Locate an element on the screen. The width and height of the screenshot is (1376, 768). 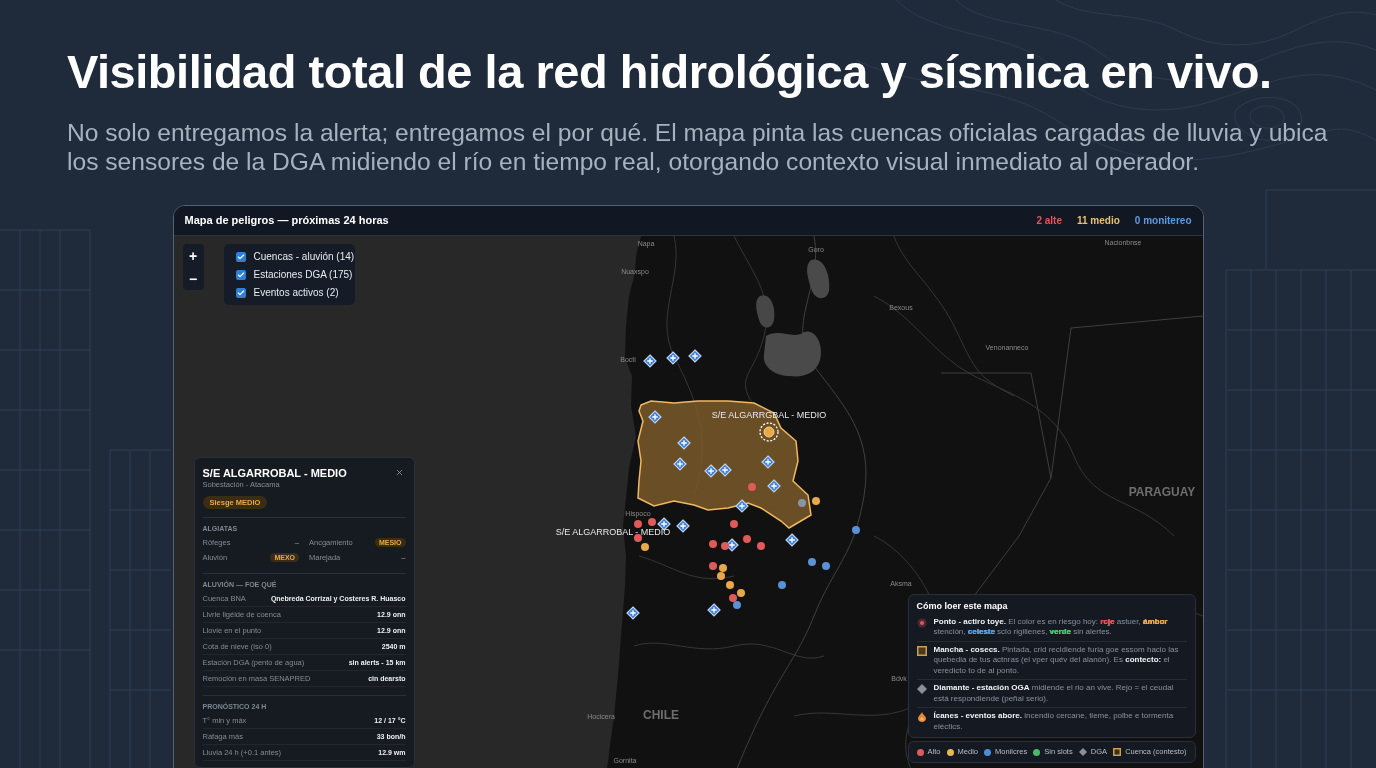
risk-count: 0 monitereo is located at coordinates (1163, 221).